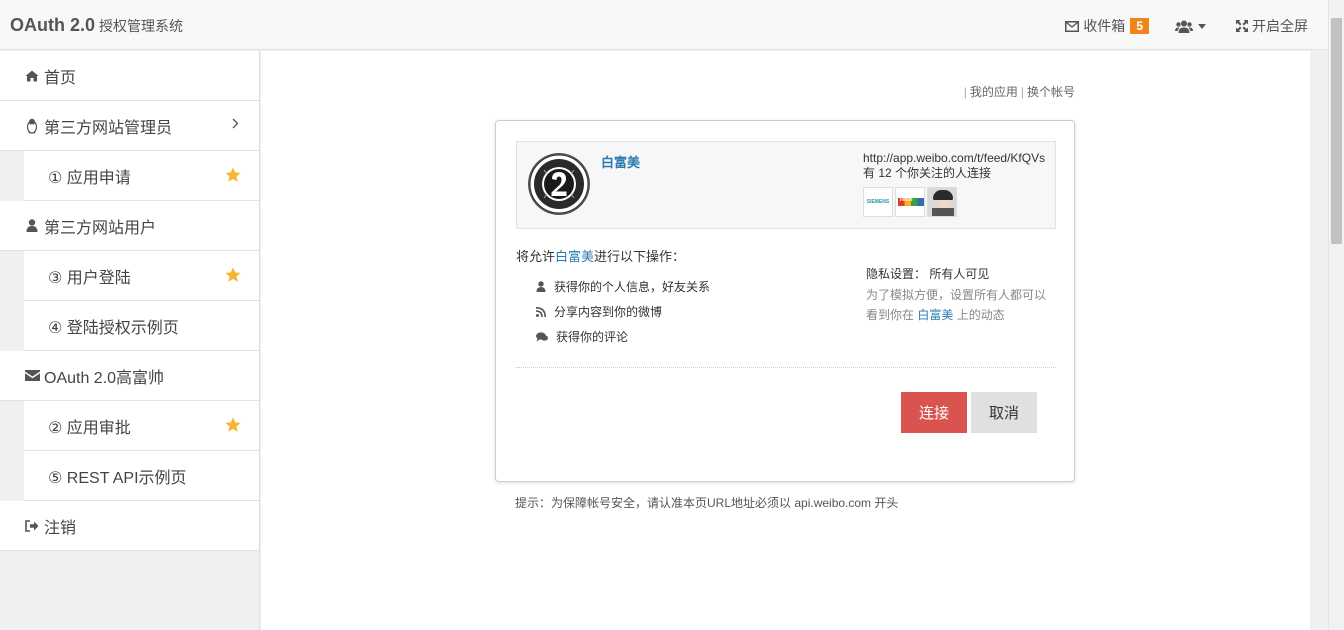  What do you see at coordinates (1173, 26) in the screenshot?
I see `navbar-right: 收件箱 5 开启全屏` at bounding box center [1173, 26].